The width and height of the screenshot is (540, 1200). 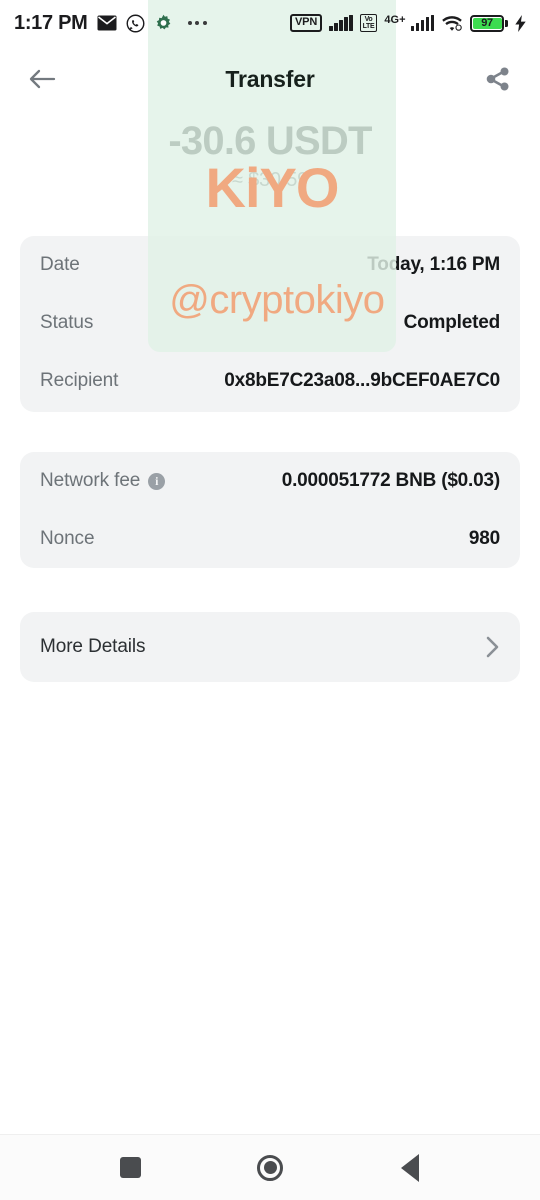 I want to click on recents-button, so click(x=130, y=1168).